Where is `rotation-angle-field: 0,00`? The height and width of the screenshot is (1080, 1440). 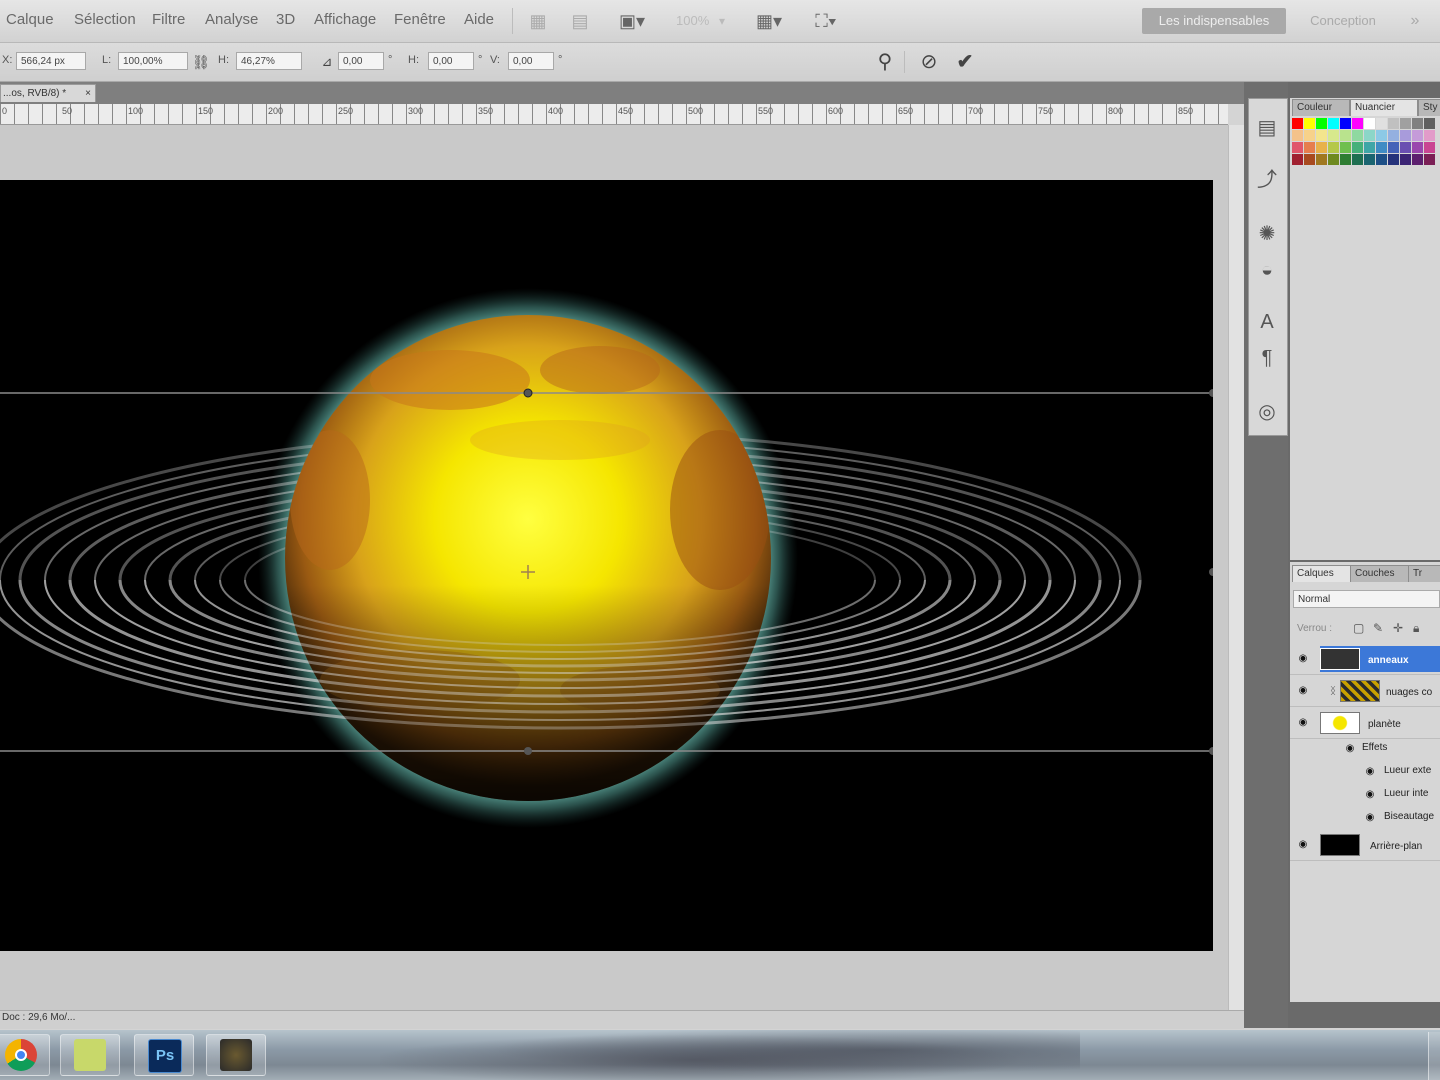
rotation-angle-field: 0,00 is located at coordinates (361, 61).